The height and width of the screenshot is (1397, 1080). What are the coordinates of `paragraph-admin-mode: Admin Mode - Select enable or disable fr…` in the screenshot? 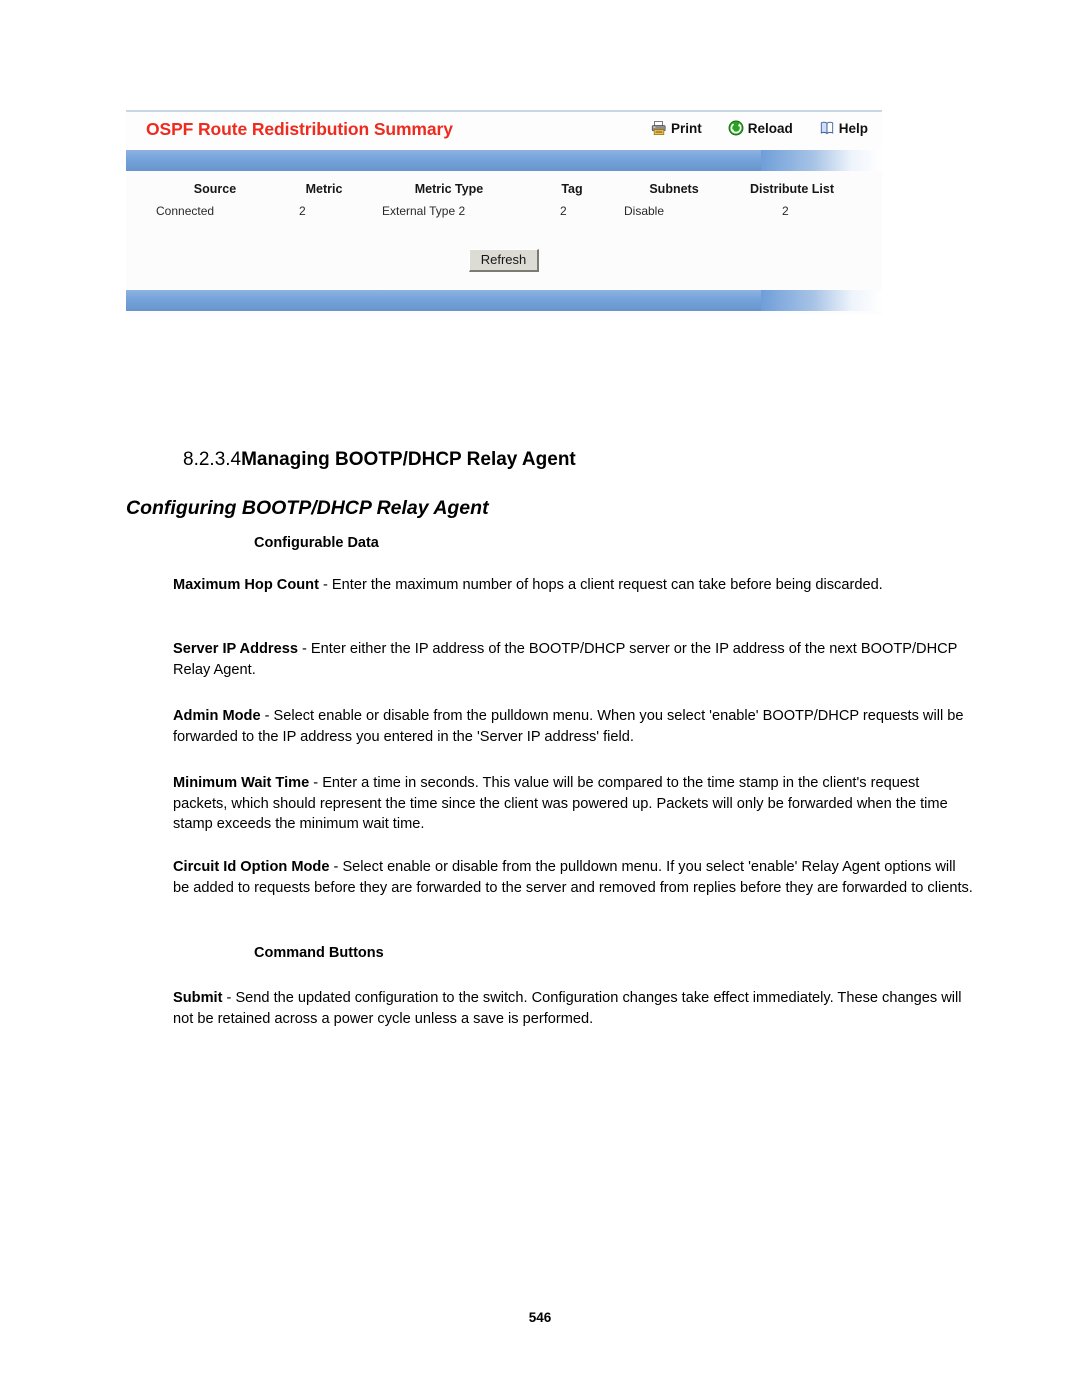 It's located at (573, 726).